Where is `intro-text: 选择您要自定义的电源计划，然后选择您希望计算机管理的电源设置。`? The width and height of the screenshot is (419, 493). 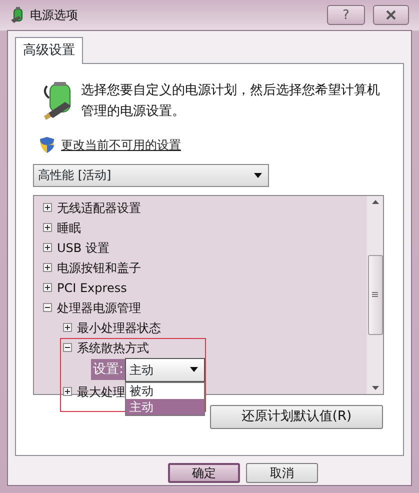 intro-text: 选择您要自定义的电源计划，然后选择您希望计算机管理的电源设置。 is located at coordinates (231, 101).